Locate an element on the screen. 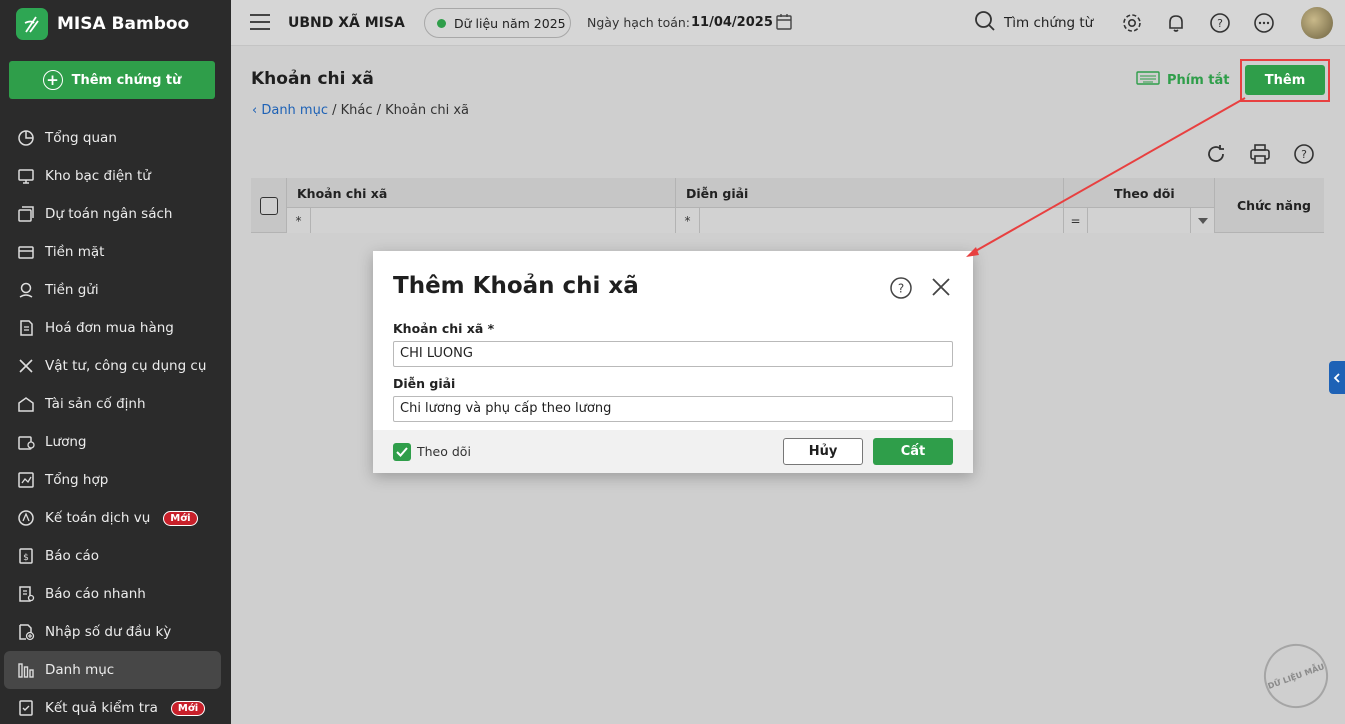  column-header: Chức năng is located at coordinates (1274, 205).